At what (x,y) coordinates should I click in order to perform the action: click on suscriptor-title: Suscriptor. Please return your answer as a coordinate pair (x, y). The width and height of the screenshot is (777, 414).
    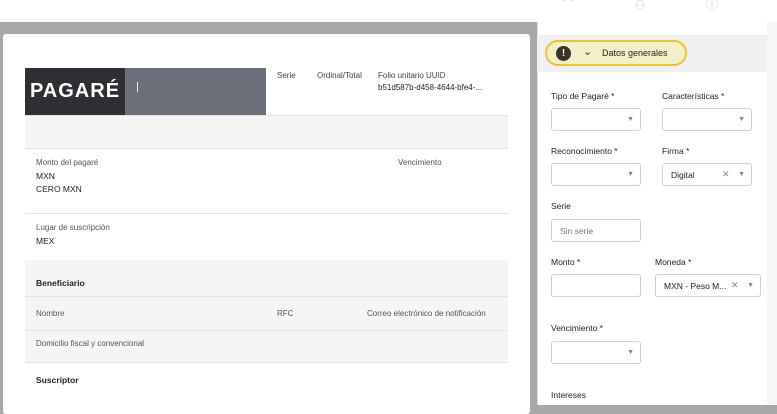
    Looking at the image, I should click on (57, 380).